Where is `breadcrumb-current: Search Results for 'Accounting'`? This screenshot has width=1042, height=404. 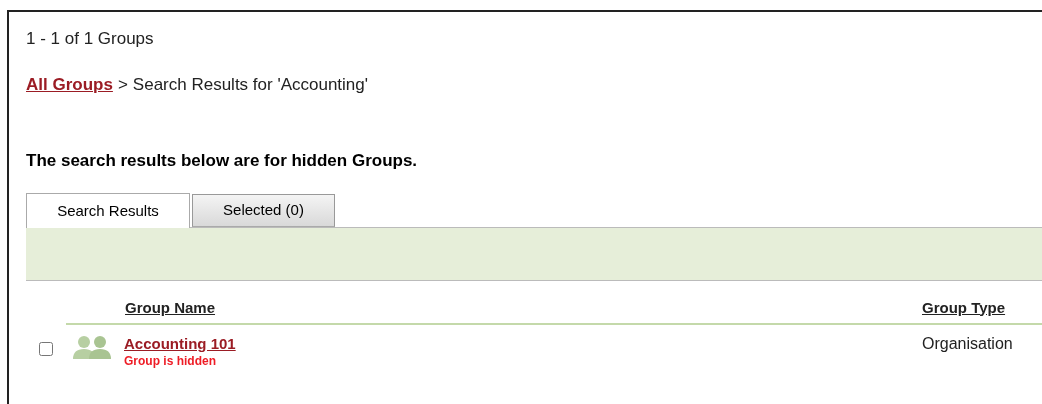 breadcrumb-current: Search Results for 'Accounting' is located at coordinates (250, 85).